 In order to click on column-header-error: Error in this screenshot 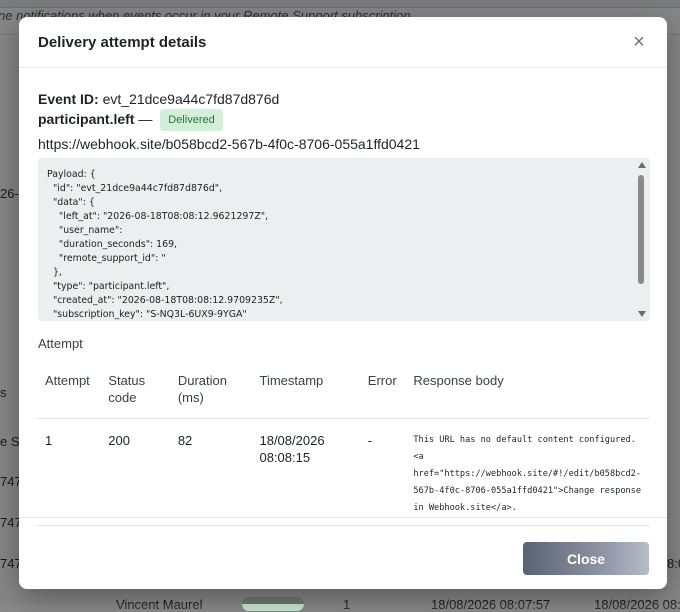, I will do `click(382, 390)`.